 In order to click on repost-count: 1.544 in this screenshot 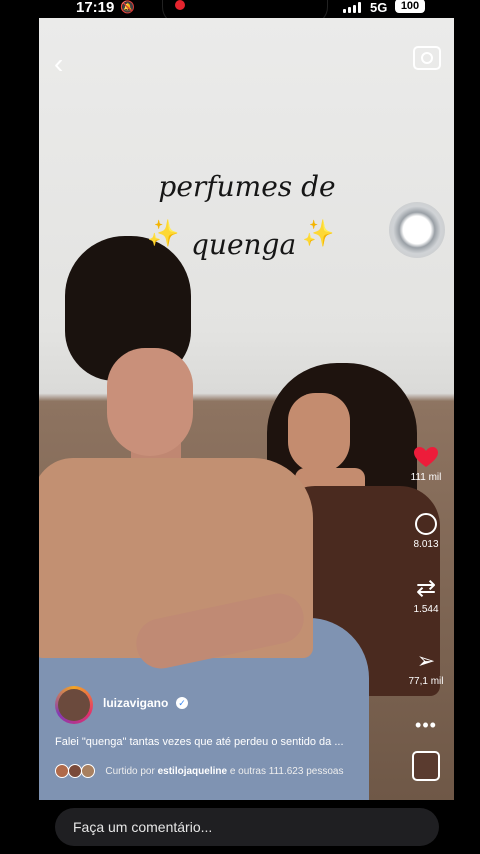, I will do `click(426, 609)`.